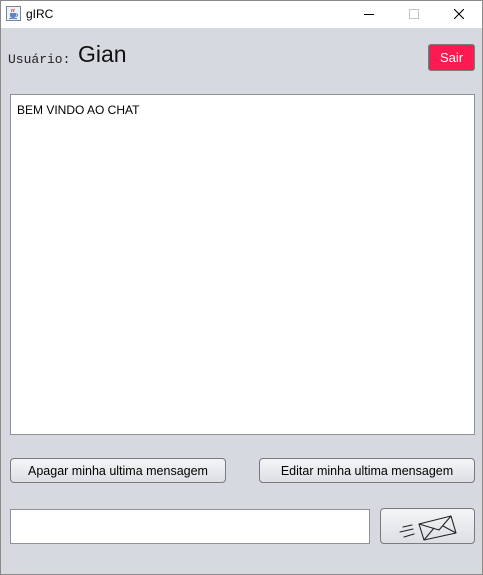 Image resolution: width=483 pixels, height=575 pixels. I want to click on edit-last-message-button: Editar minha ultima mensagem, so click(367, 470).